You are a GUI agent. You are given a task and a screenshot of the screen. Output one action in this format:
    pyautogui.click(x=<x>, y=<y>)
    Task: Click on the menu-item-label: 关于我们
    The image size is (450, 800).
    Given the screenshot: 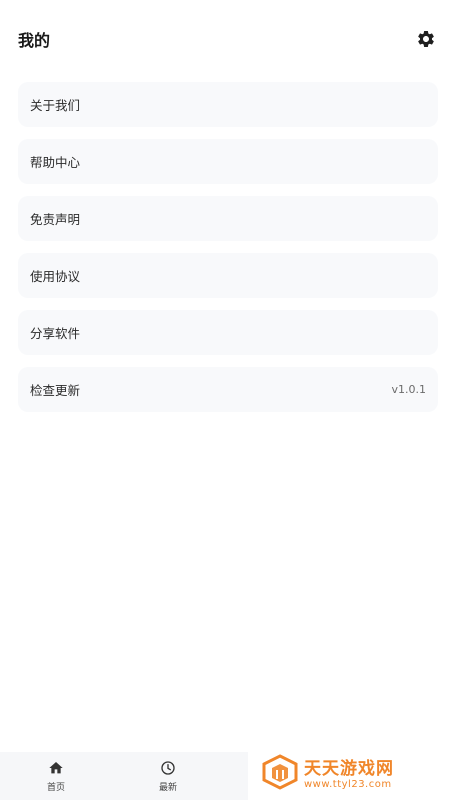 What is the action you would take?
    pyautogui.click(x=55, y=105)
    